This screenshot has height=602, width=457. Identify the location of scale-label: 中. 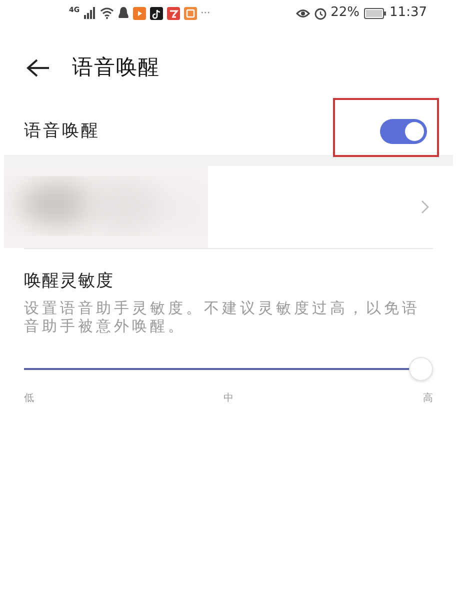
(229, 399).